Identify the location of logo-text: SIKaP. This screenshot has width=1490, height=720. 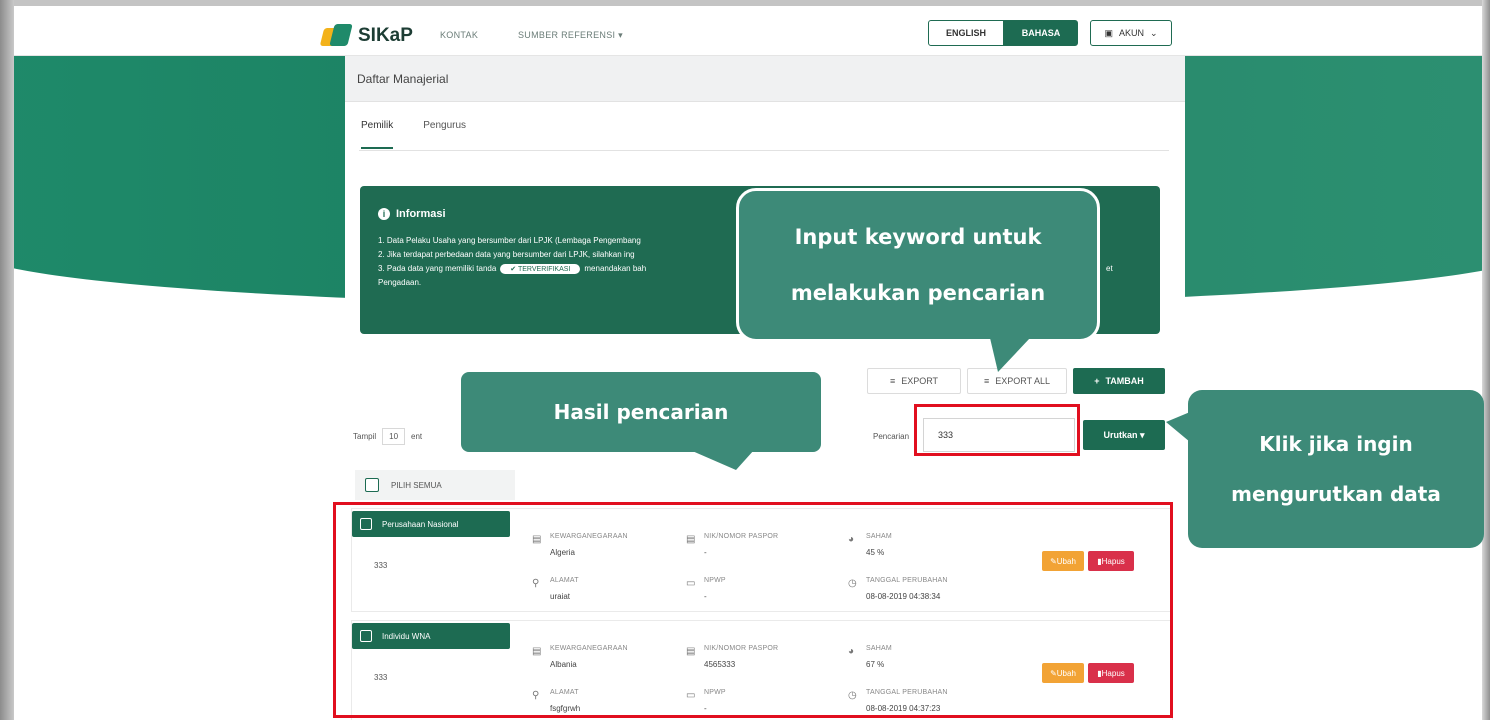
(385, 35).